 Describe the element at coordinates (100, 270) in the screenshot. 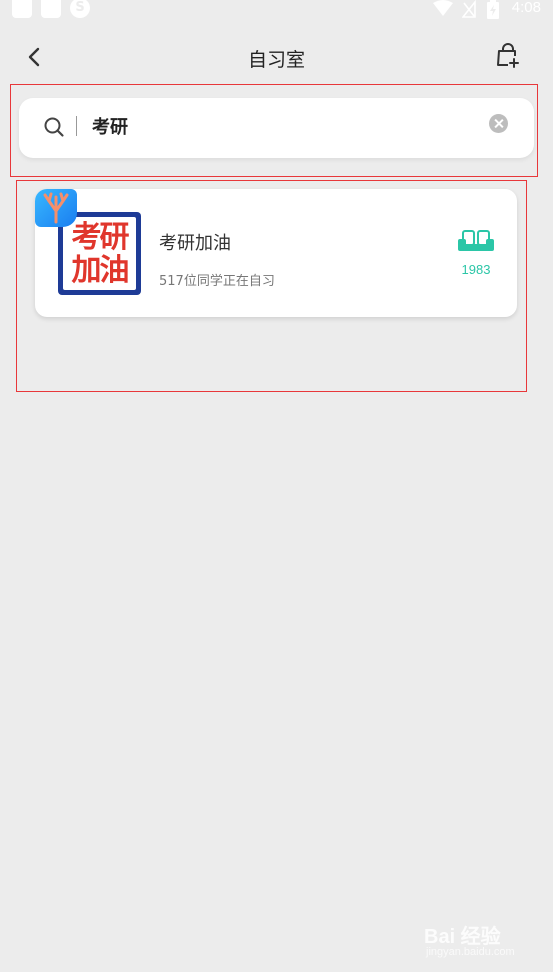

I see `thumbnail-text-line2: 加油` at that location.